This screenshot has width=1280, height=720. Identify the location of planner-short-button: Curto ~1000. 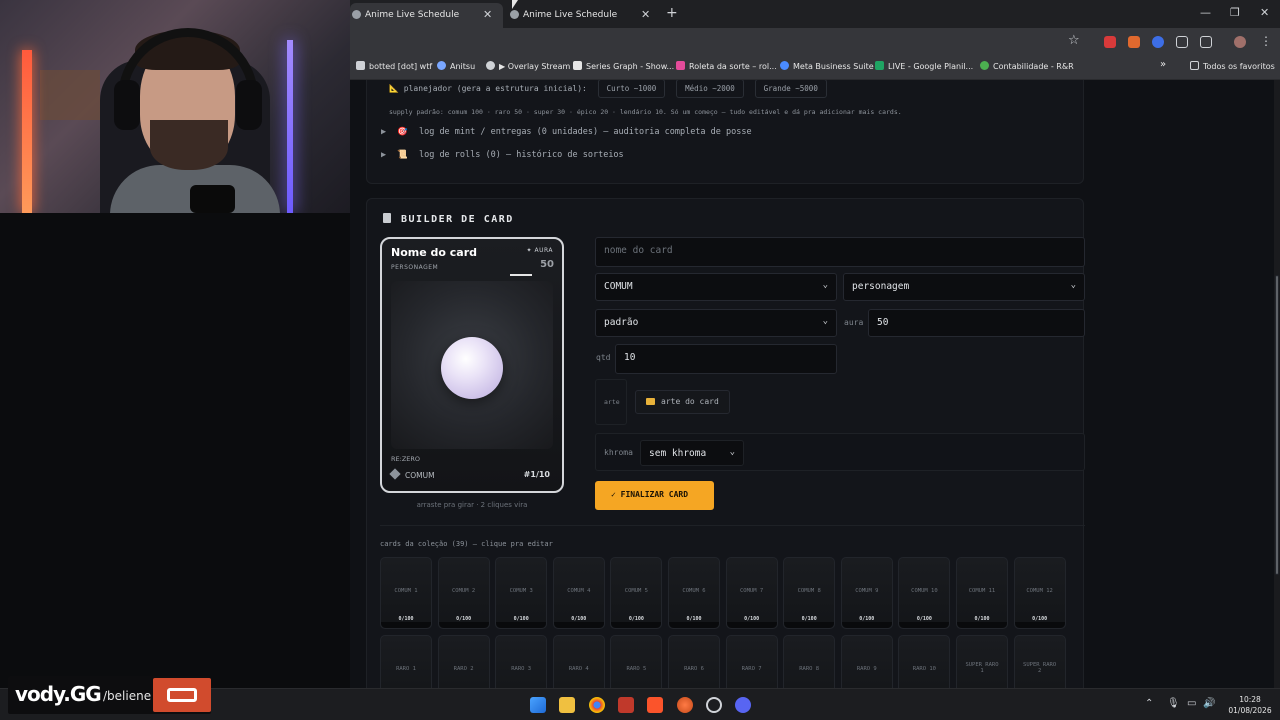
(631, 89).